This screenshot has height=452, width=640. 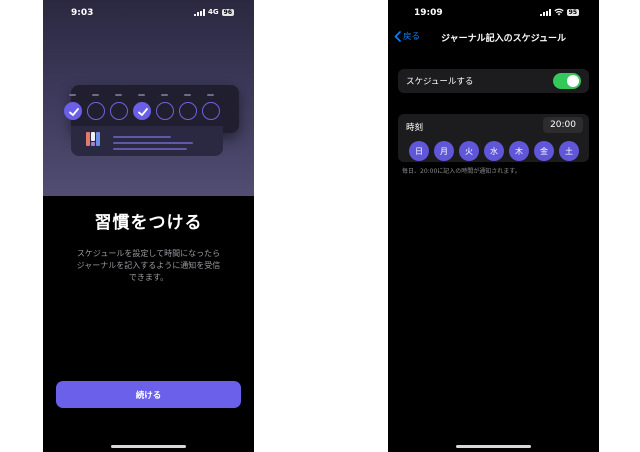 What do you see at coordinates (461, 171) in the screenshot?
I see `schedule-footnote: 毎日、20:00に記入の時間が通知されます。` at bounding box center [461, 171].